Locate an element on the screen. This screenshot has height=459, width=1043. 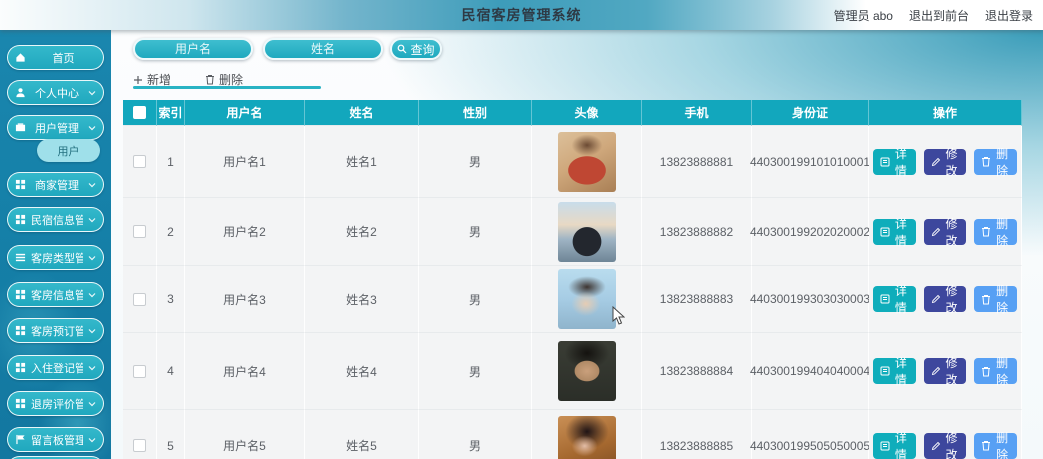
sidebar-item-label: 客房类型管理 is located at coordinates (57, 258).